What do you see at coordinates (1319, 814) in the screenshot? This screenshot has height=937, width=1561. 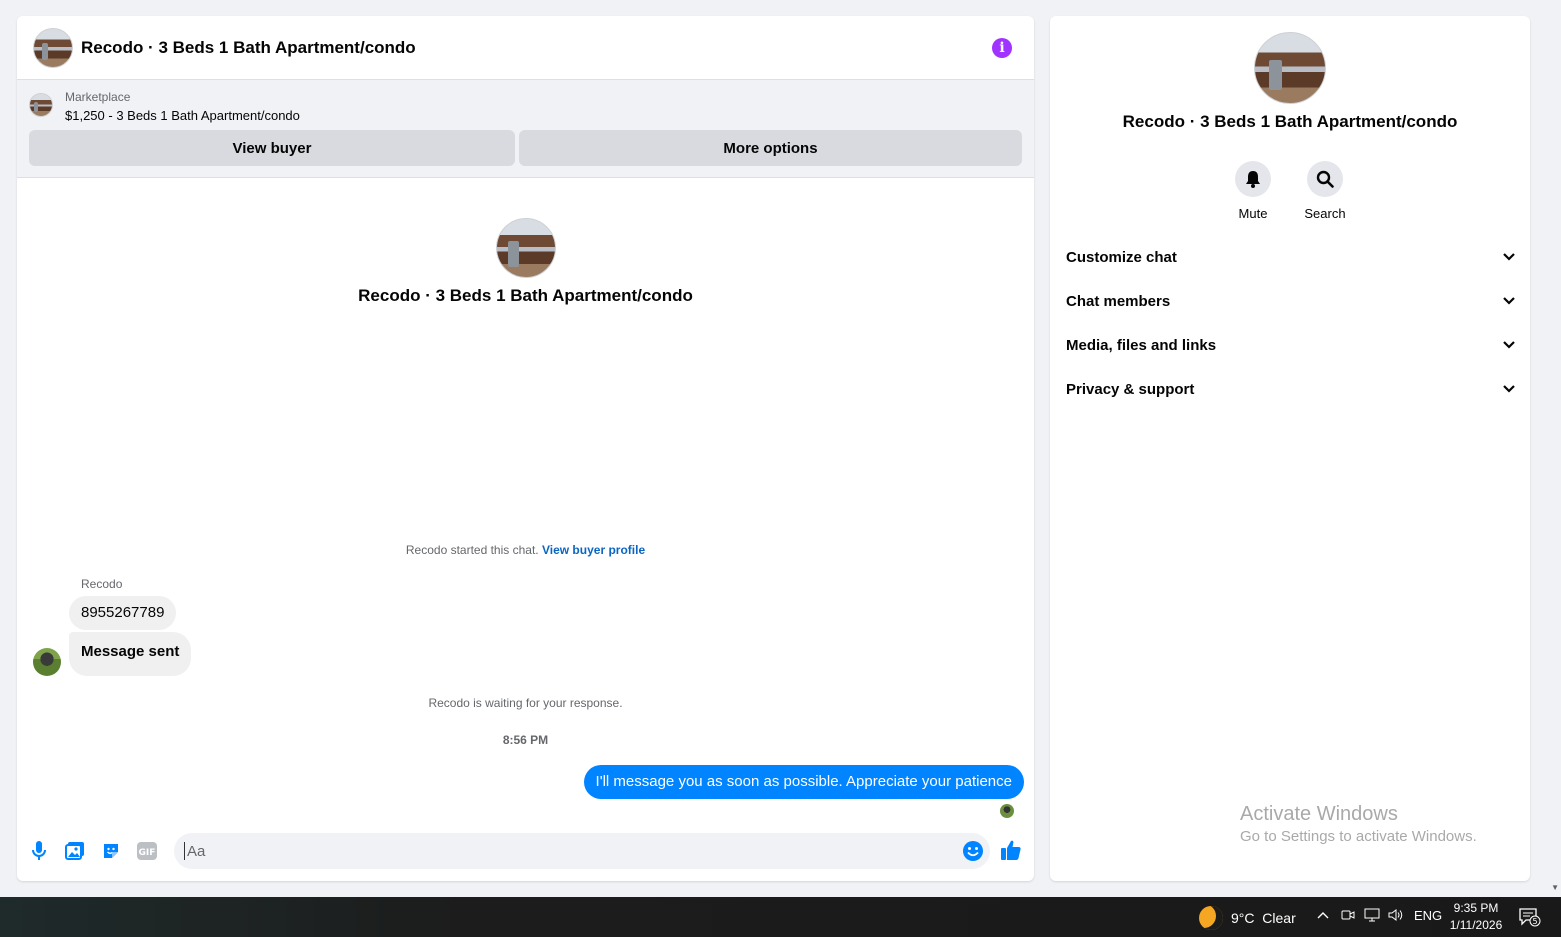 I see `watermark-title: Activate Windows` at bounding box center [1319, 814].